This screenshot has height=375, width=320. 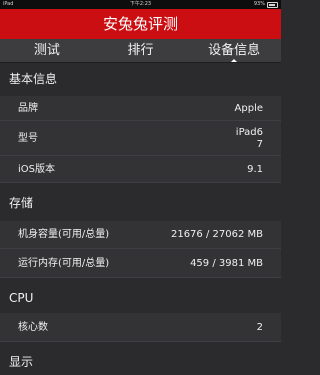 I want to click on section-title-storage: 存储, so click(x=140, y=203).